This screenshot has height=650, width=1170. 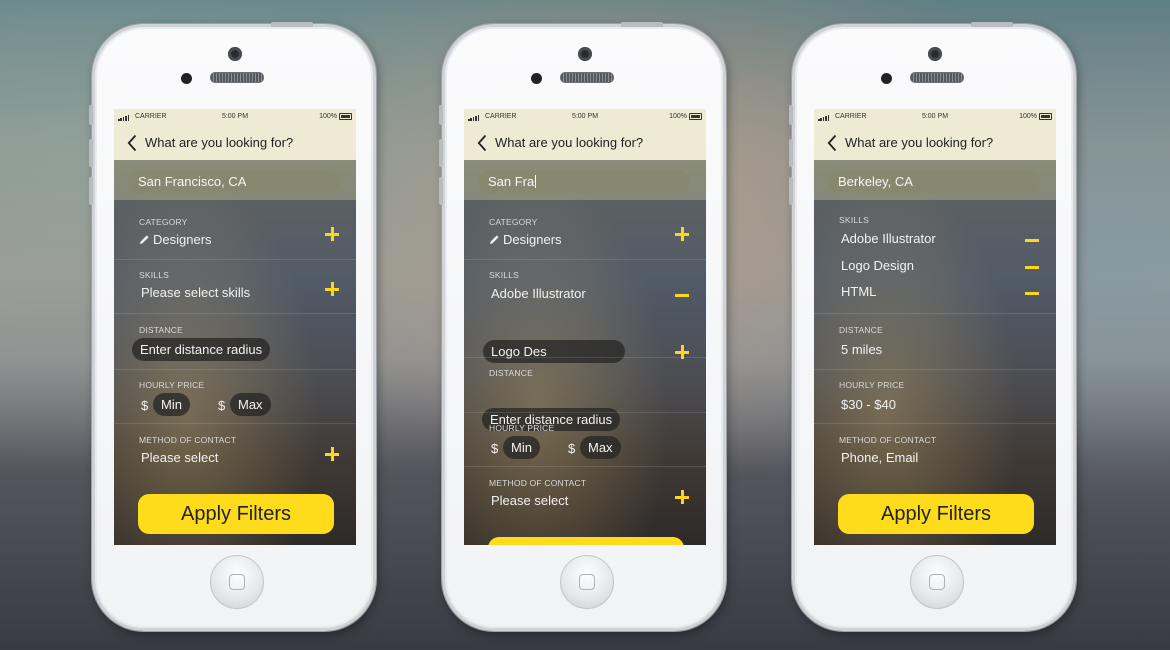 I want to click on skills-placeholder: Please select skills, so click(x=195, y=292).